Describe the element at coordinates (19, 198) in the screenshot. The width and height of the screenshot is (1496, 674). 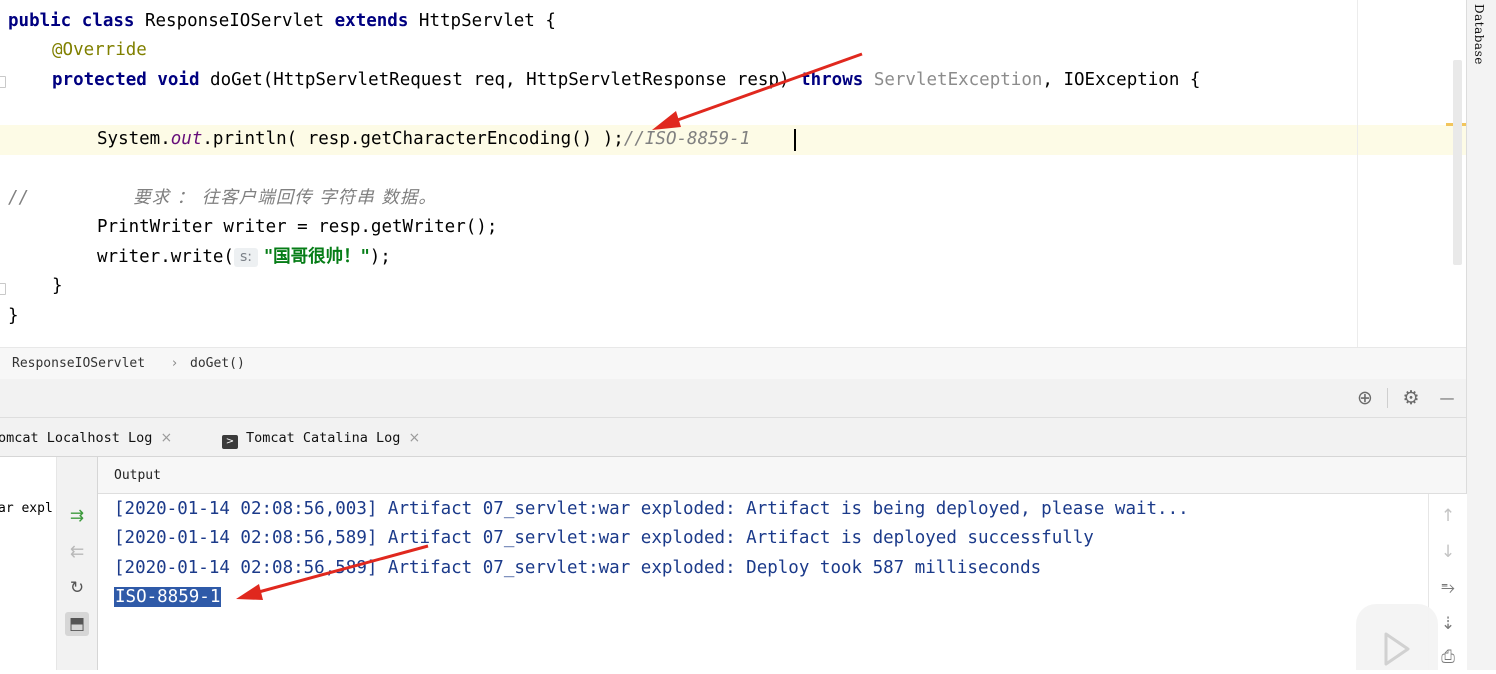
I see `comment-slashes: //` at that location.